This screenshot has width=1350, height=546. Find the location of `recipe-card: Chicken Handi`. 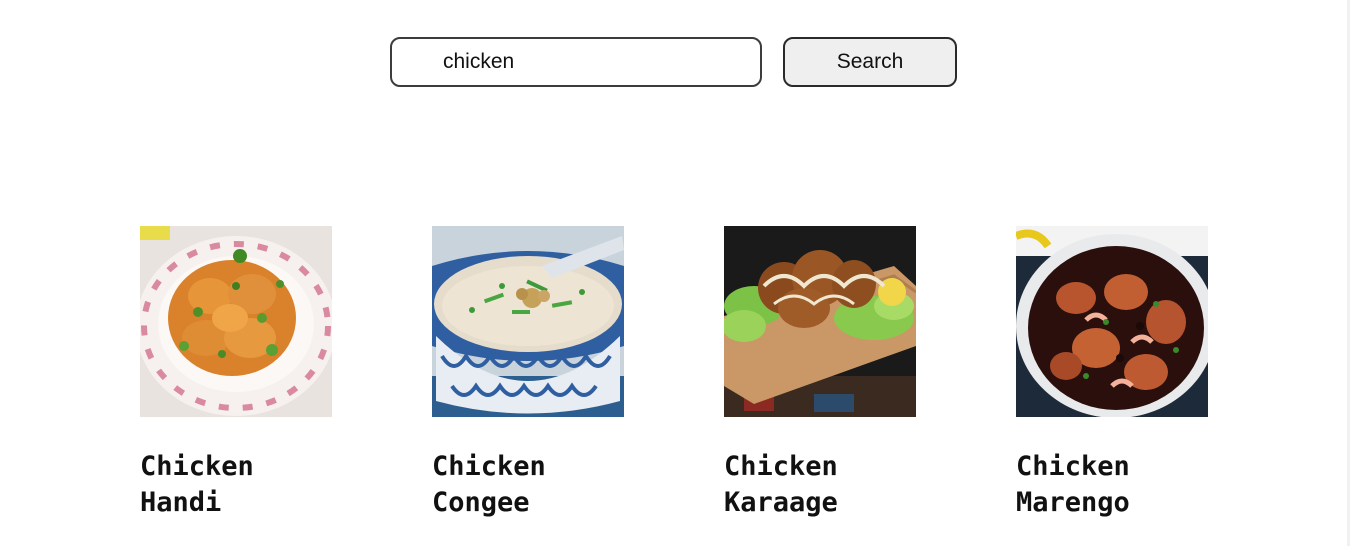

recipe-card: Chicken Handi is located at coordinates (236, 373).